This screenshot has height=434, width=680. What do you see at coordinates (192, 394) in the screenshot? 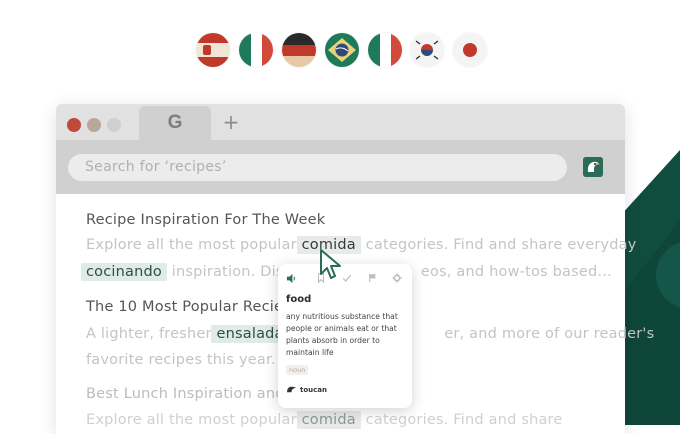
I see `article-heading-3: Best Lunch Inspiration and T` at bounding box center [192, 394].